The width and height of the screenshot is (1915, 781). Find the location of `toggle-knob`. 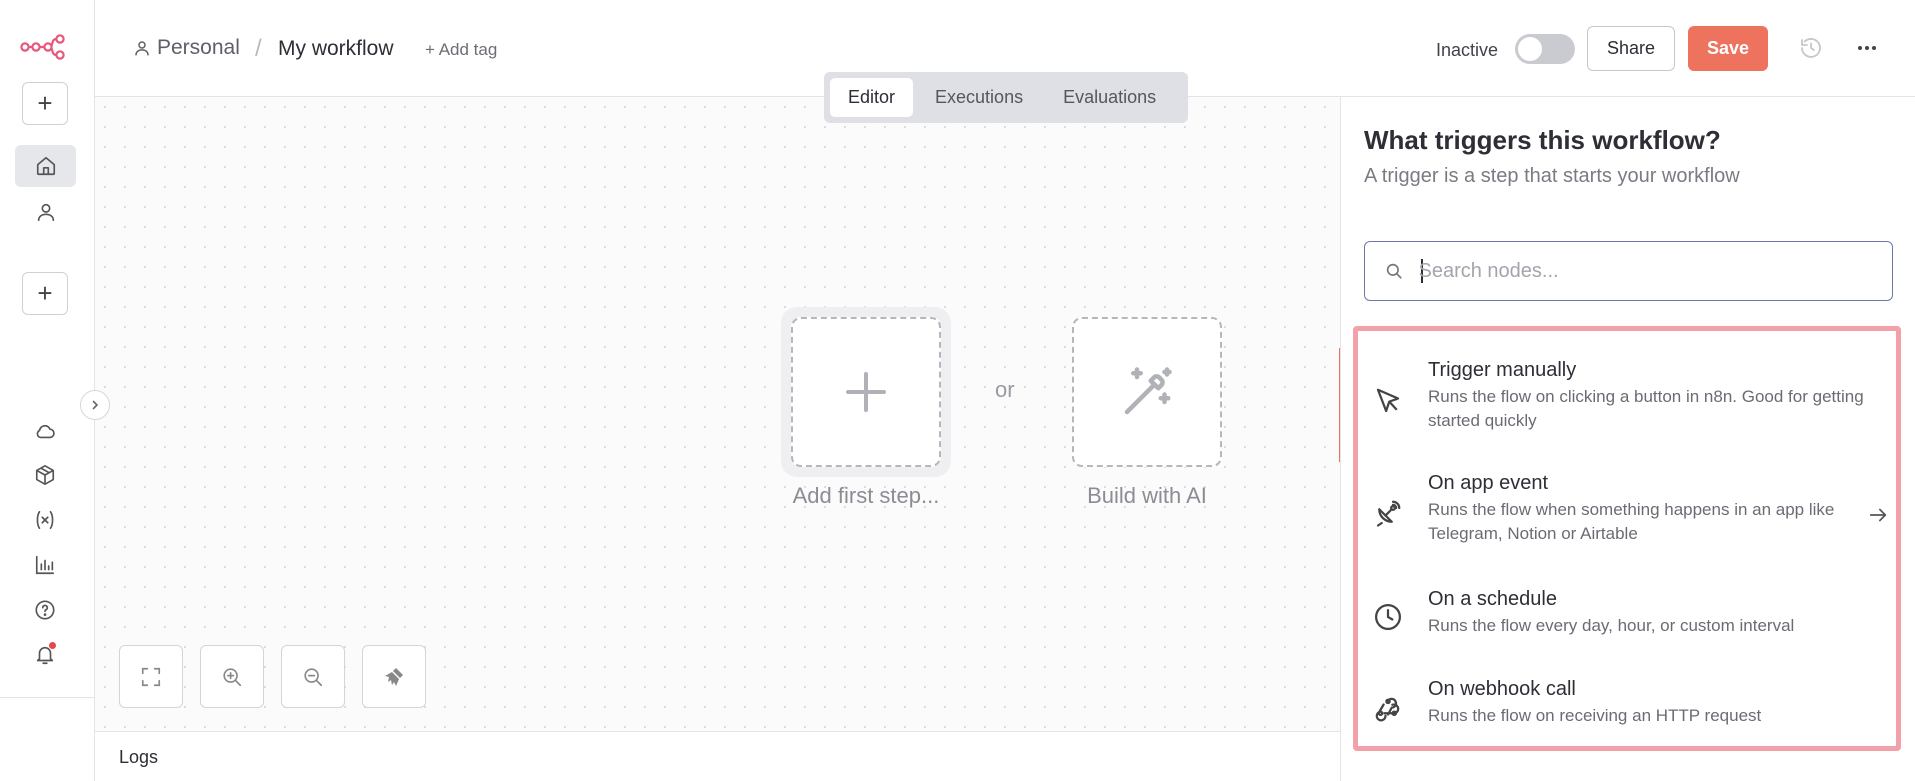

toggle-knob is located at coordinates (1530, 49).